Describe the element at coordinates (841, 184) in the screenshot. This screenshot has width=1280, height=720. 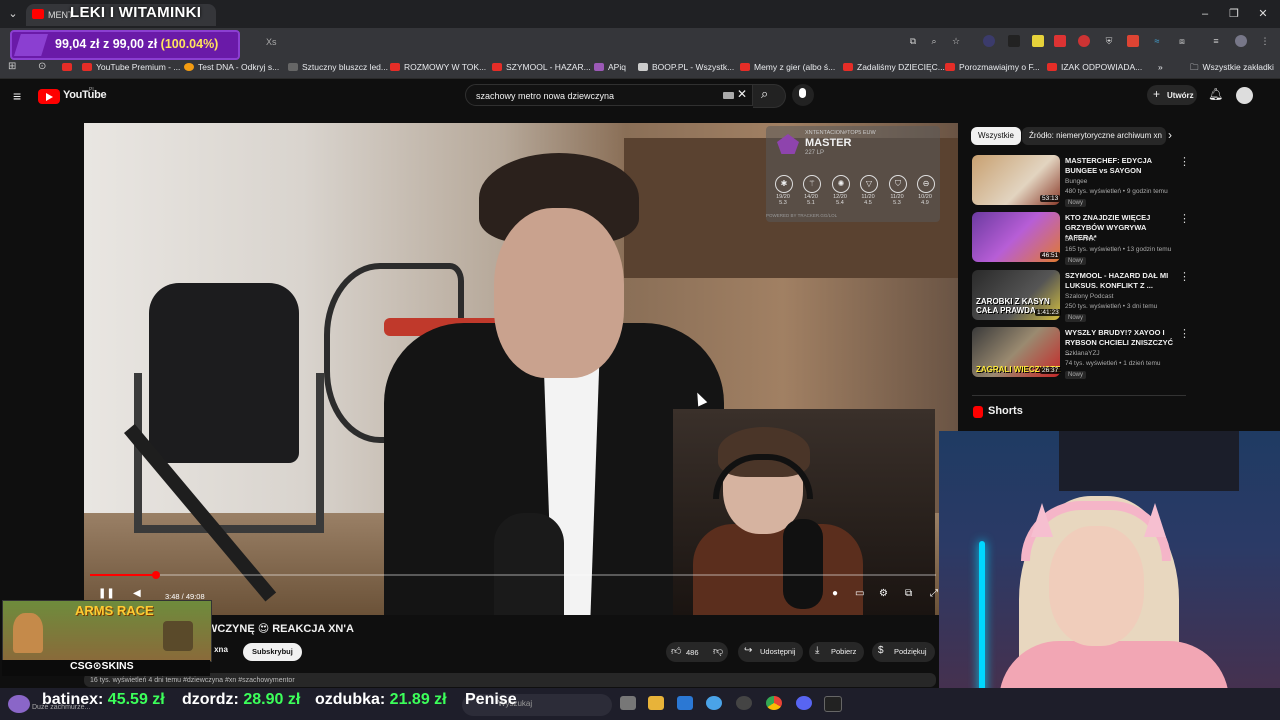
I see `champion-icon: ✺` at that location.